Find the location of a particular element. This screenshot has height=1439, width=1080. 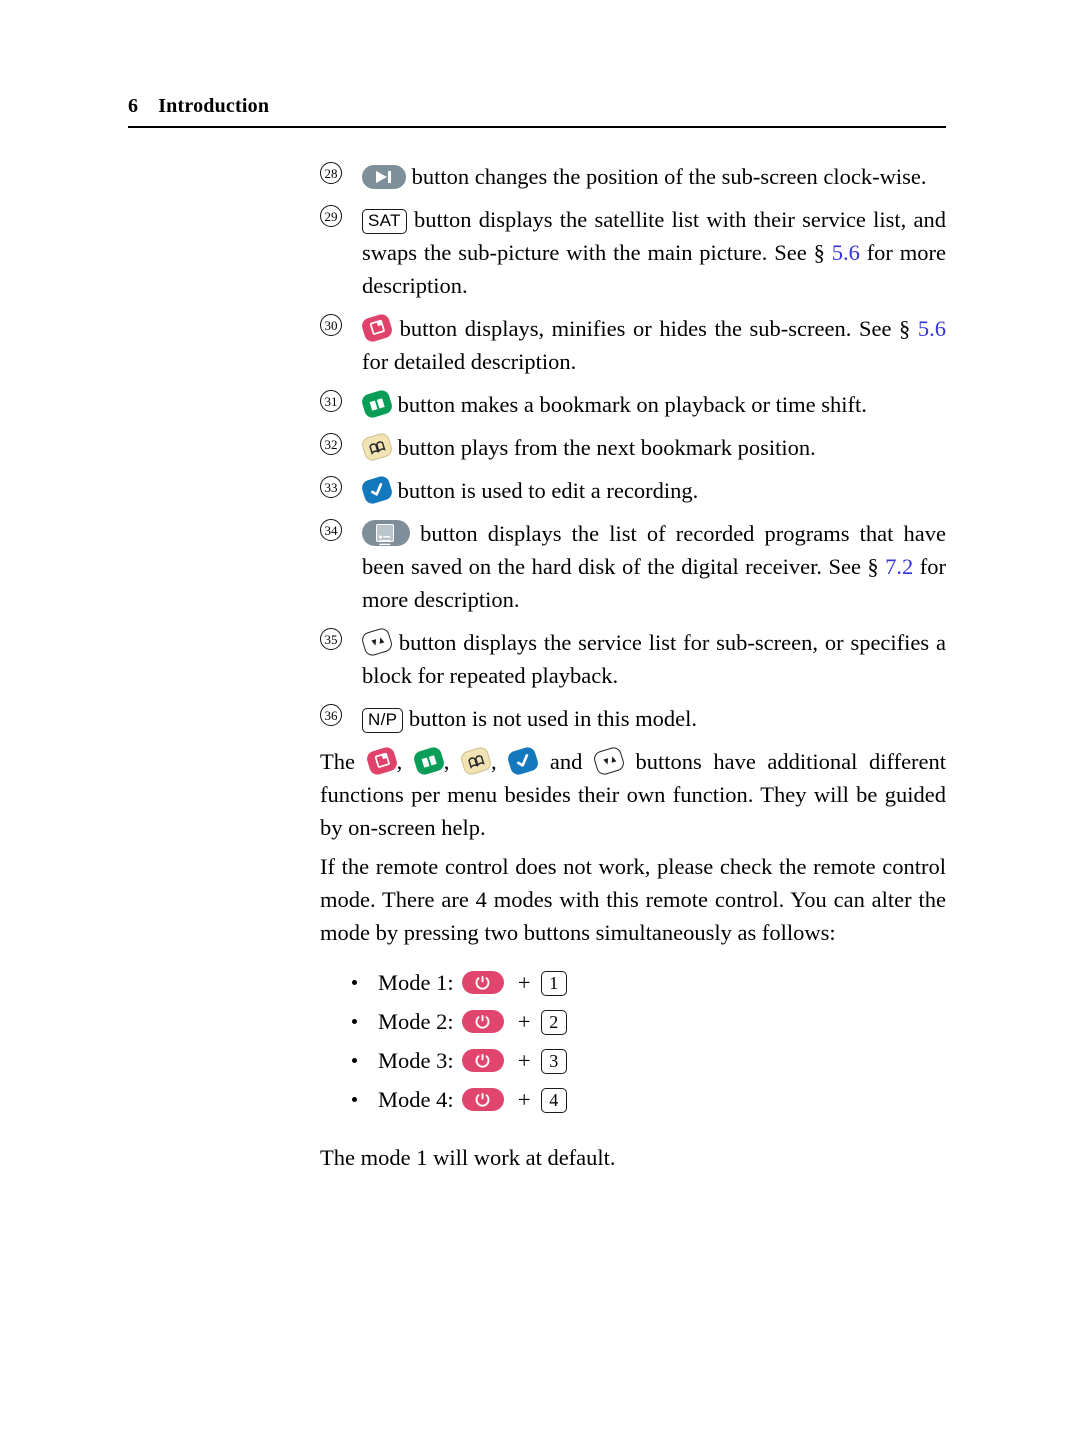

digit-keycap: 4 is located at coordinates (554, 1100).